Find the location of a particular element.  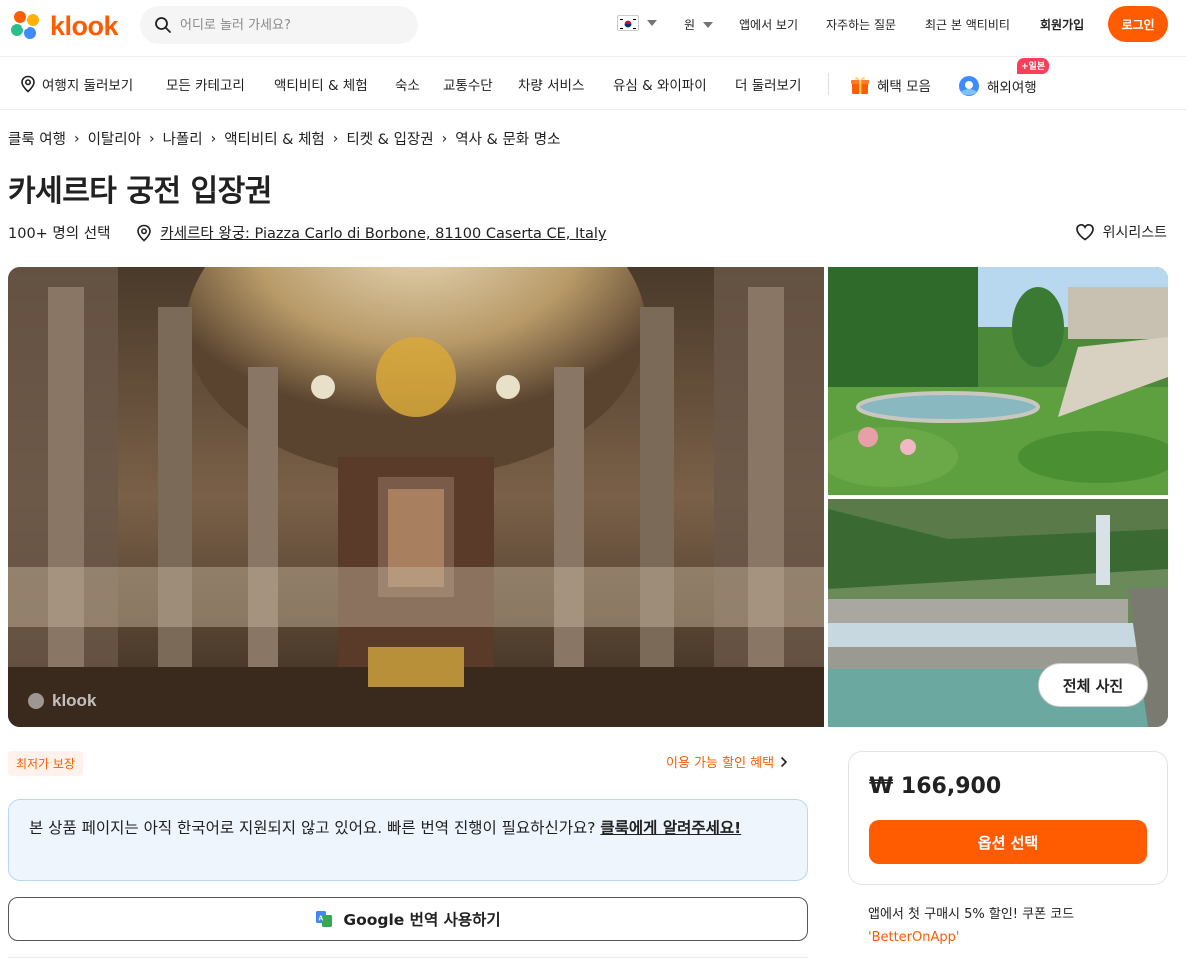

photo-watermark: klook is located at coordinates (74, 700).